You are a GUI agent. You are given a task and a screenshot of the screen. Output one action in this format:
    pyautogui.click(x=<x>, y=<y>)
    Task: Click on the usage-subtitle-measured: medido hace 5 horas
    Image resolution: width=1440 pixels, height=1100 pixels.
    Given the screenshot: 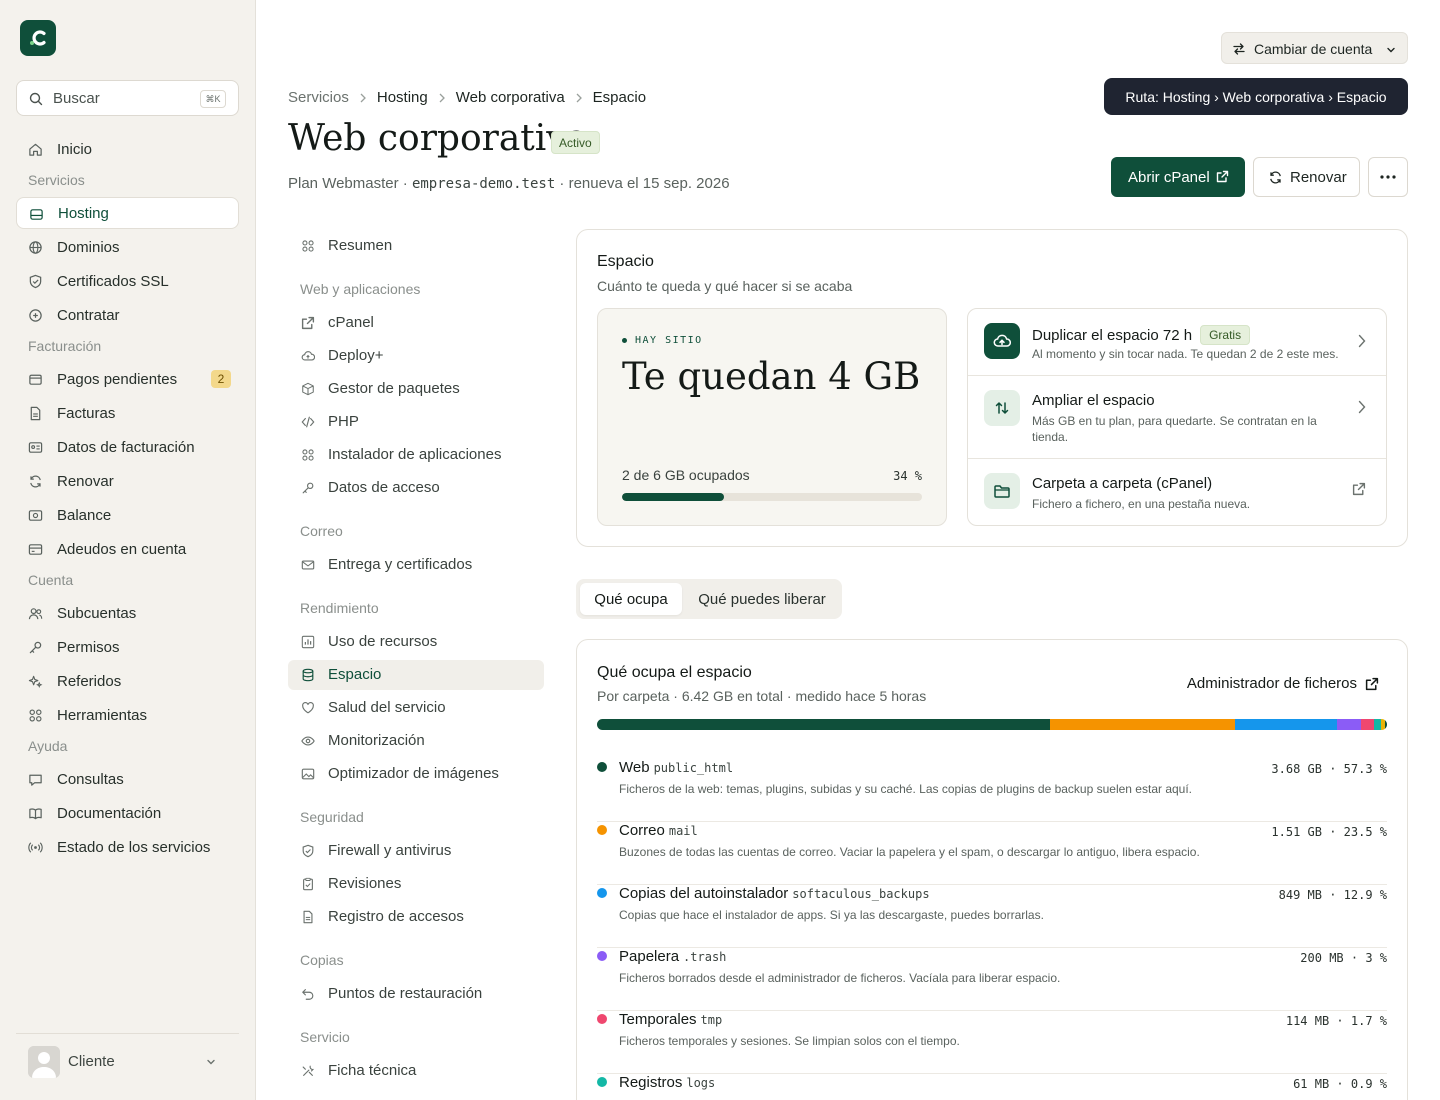 What is the action you would take?
    pyautogui.click(x=861, y=696)
    